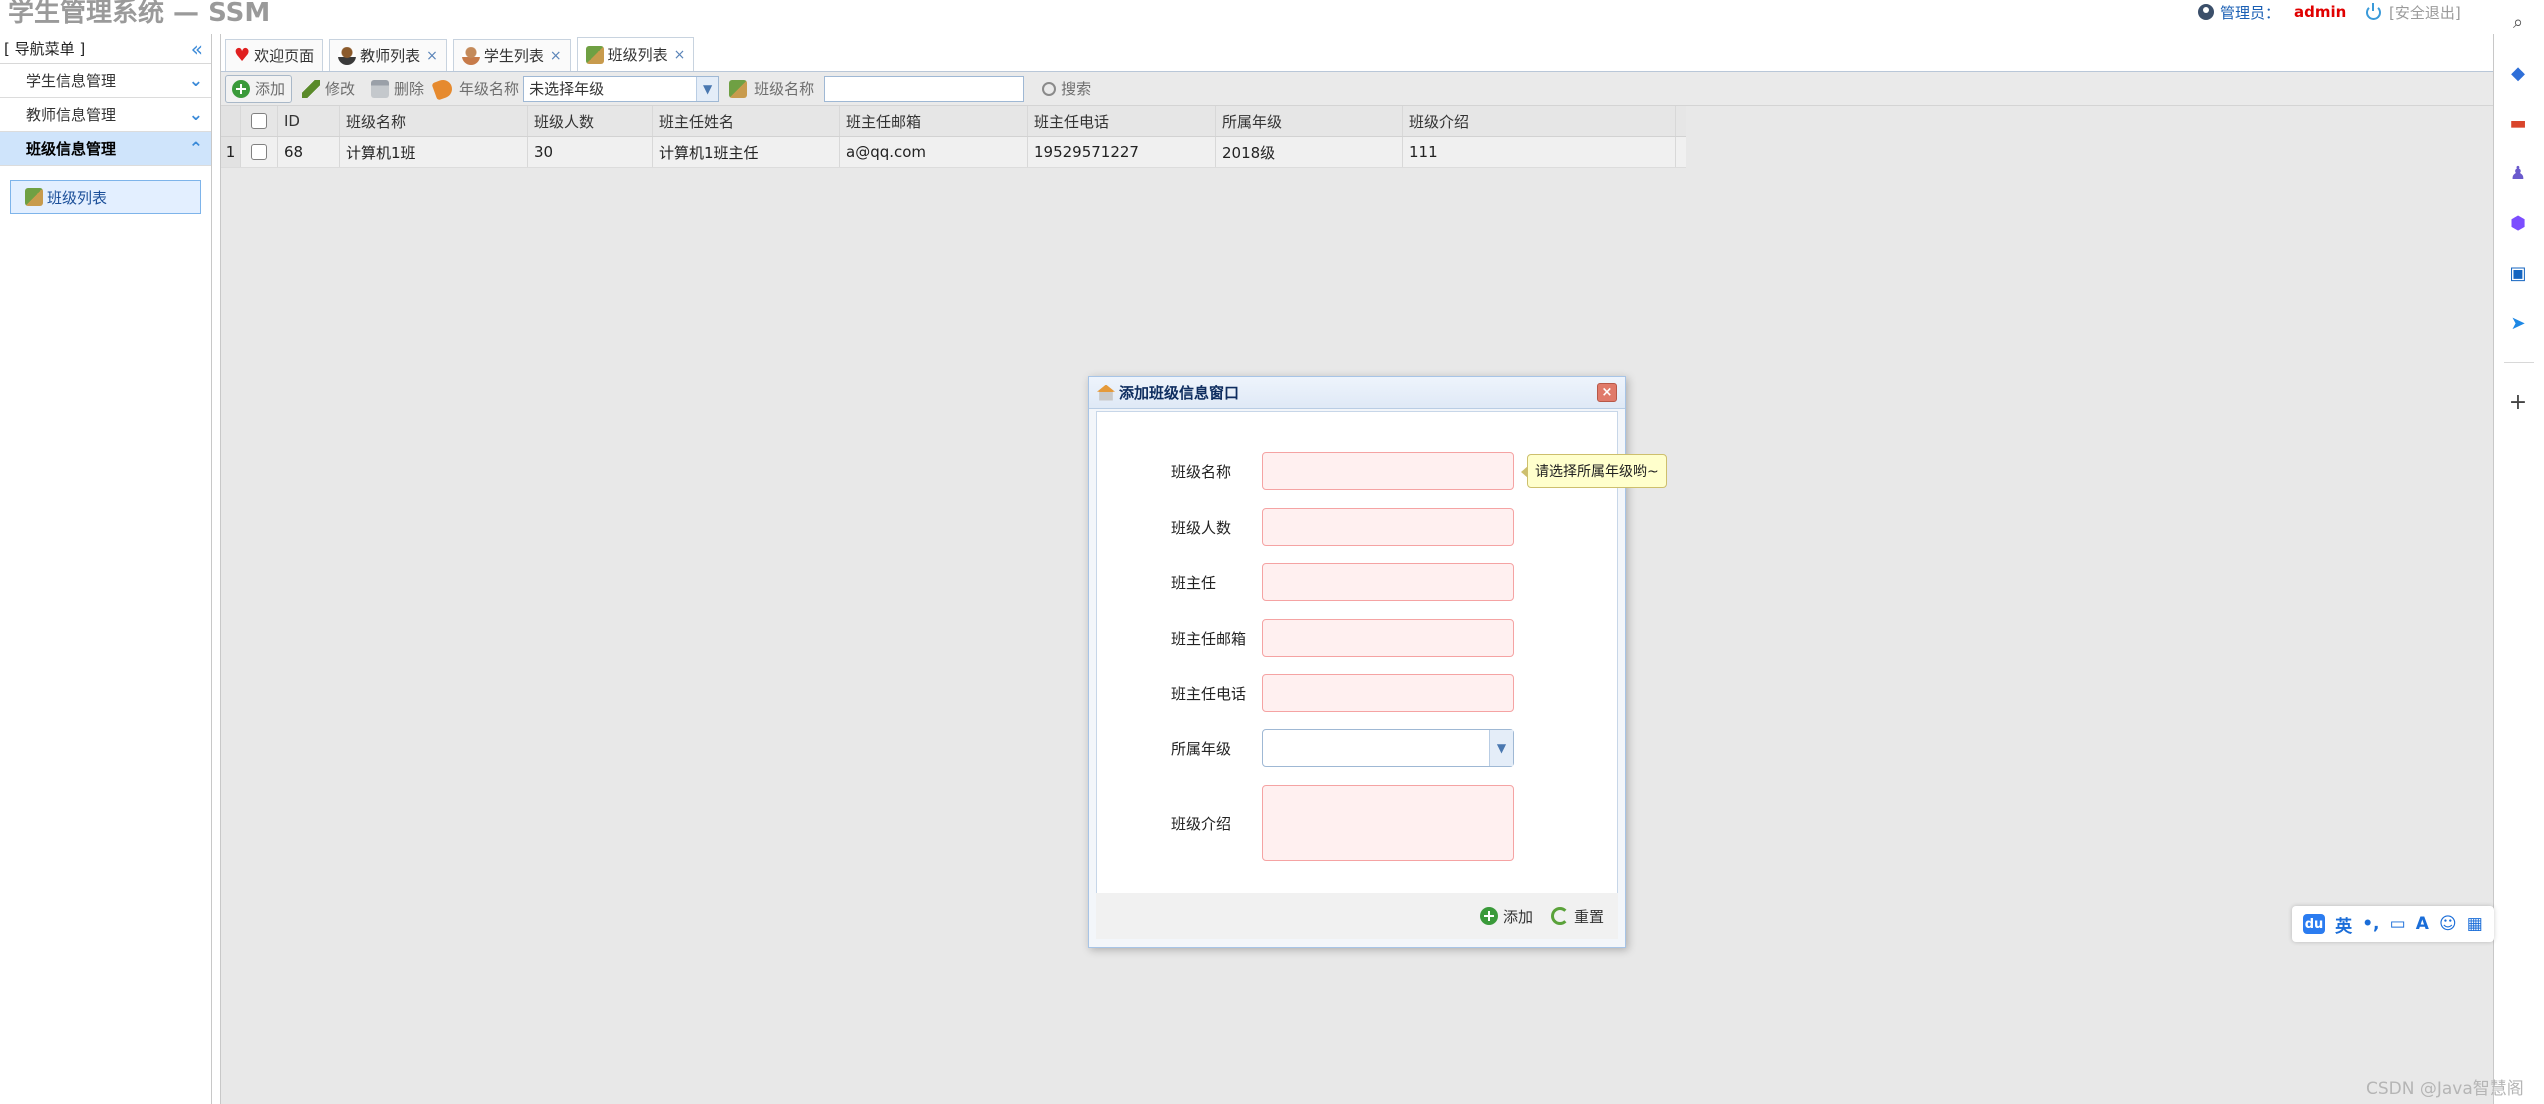 The width and height of the screenshot is (2544, 1104). I want to click on toolbox-icon: ▬, so click(2518, 123).